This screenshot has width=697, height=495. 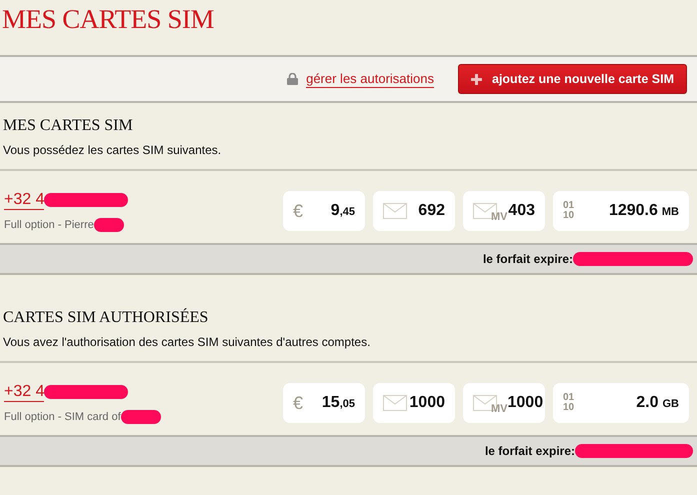 What do you see at coordinates (338, 403) in the screenshot?
I see `stat-value: 15,05` at bounding box center [338, 403].